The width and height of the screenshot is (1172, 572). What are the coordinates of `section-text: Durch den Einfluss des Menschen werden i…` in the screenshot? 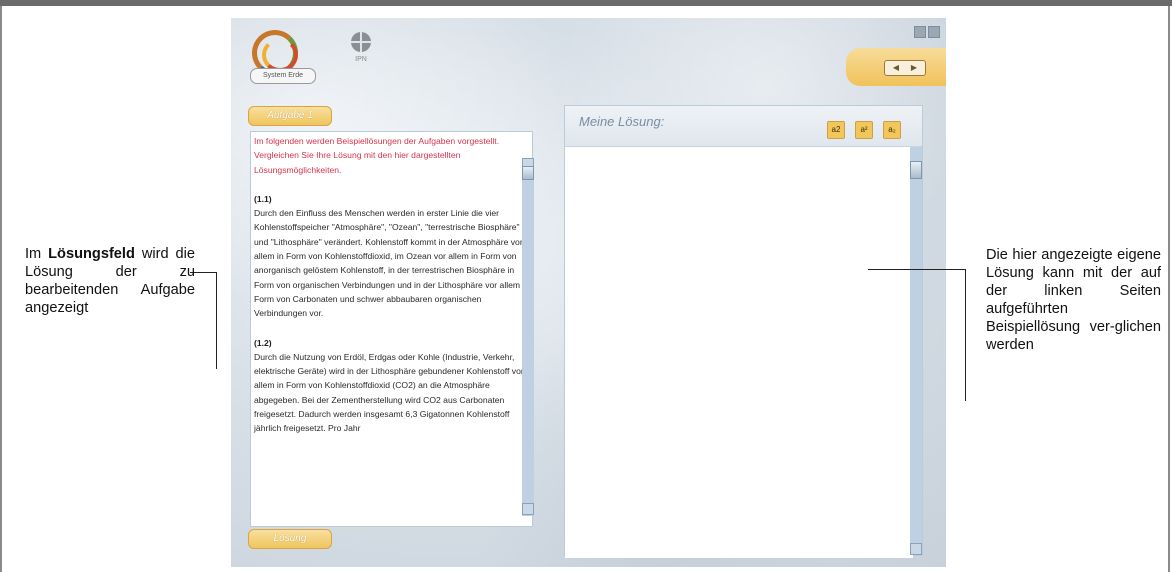 It's located at (392, 263).